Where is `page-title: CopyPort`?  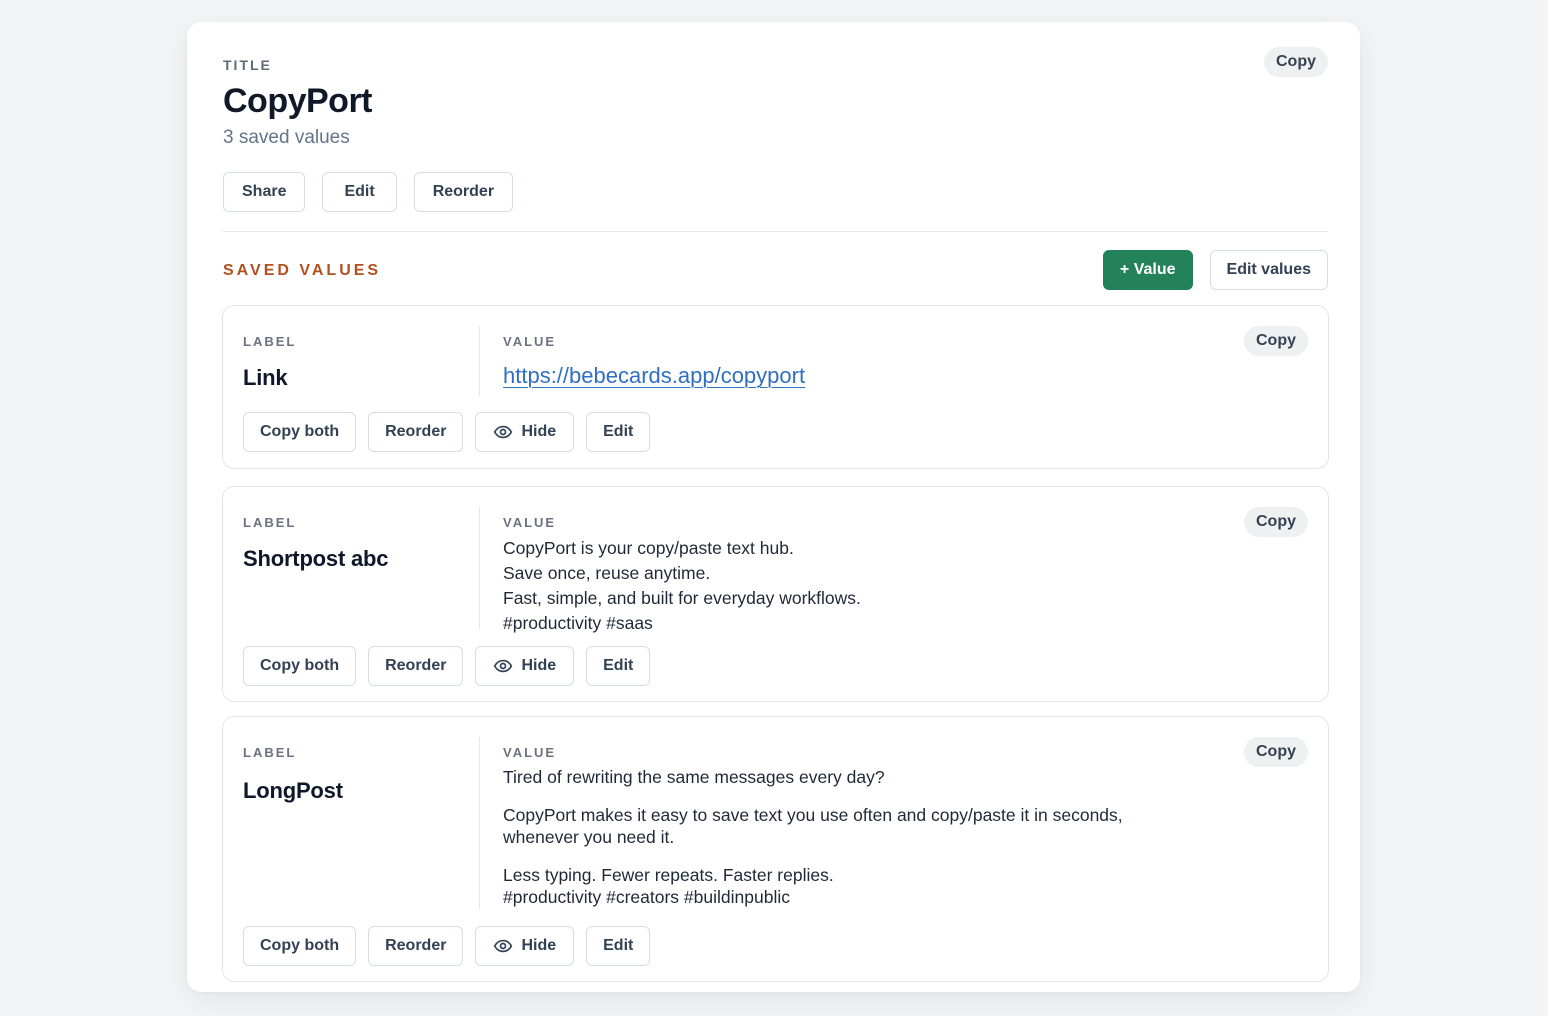
page-title: CopyPort is located at coordinates (298, 101).